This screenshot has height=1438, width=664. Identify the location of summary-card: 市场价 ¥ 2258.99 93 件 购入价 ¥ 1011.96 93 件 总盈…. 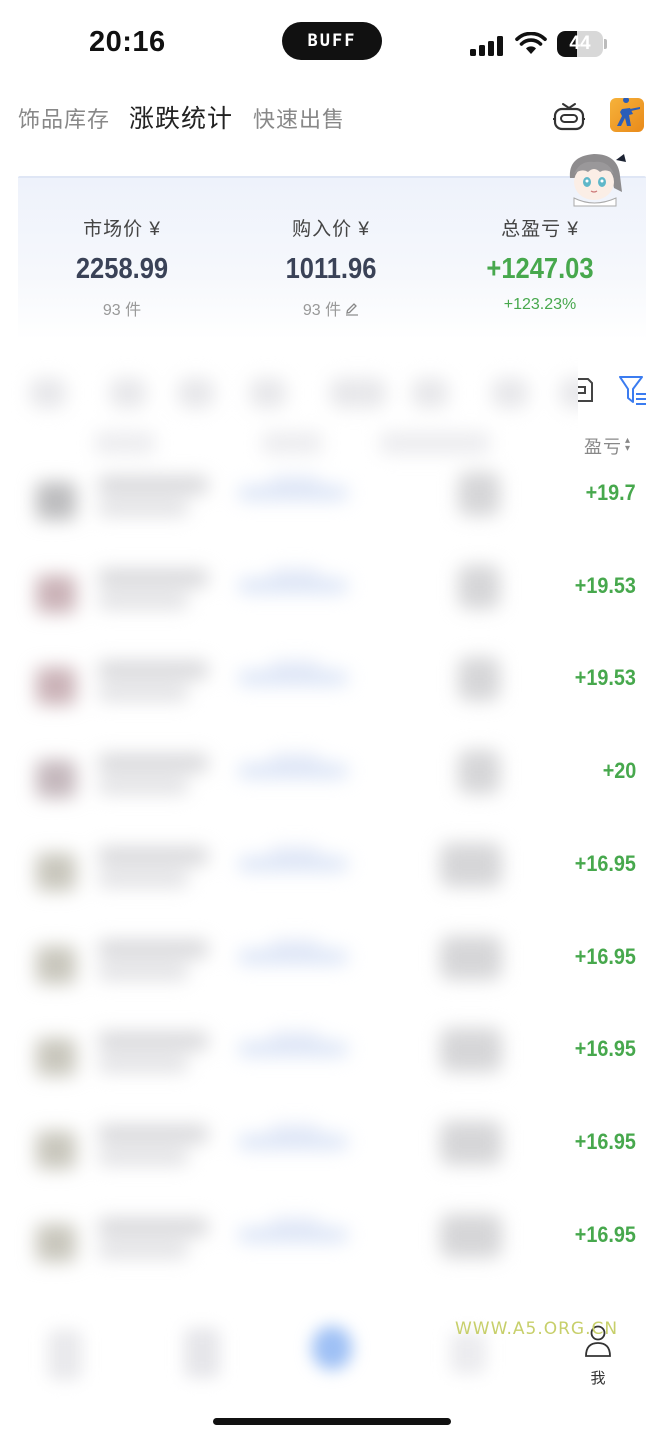
(332, 258).